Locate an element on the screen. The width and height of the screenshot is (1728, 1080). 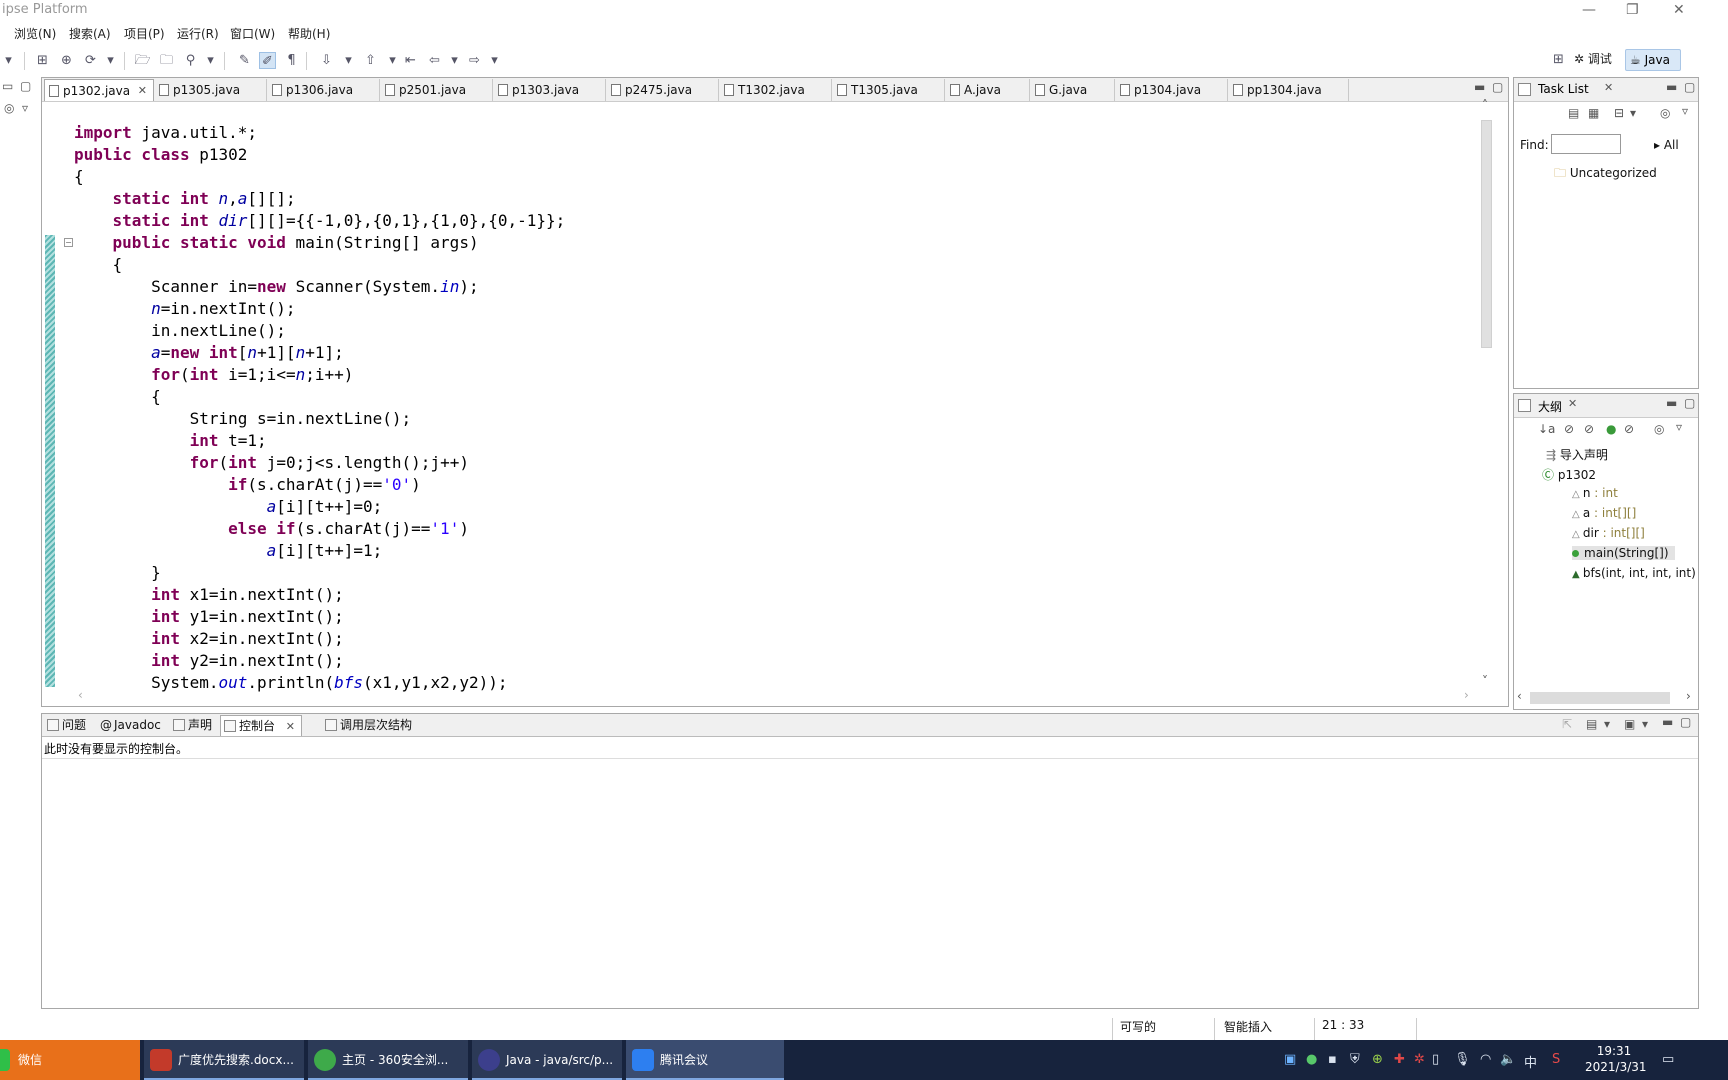
toggle-mark-icon: ✎ is located at coordinates (244, 60).